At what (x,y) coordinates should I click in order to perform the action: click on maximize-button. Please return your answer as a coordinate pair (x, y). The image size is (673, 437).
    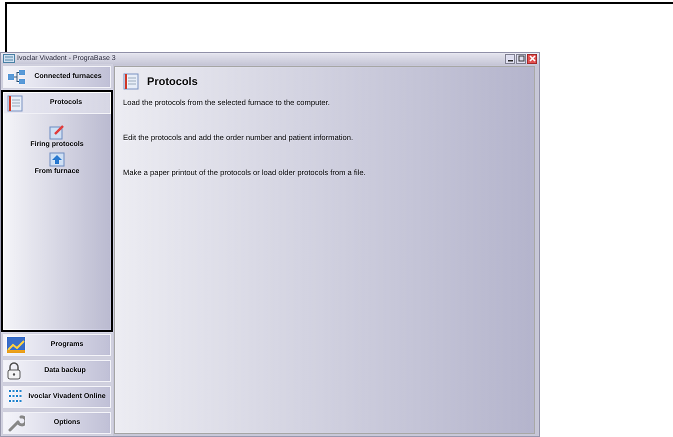
    Looking at the image, I should click on (521, 59).